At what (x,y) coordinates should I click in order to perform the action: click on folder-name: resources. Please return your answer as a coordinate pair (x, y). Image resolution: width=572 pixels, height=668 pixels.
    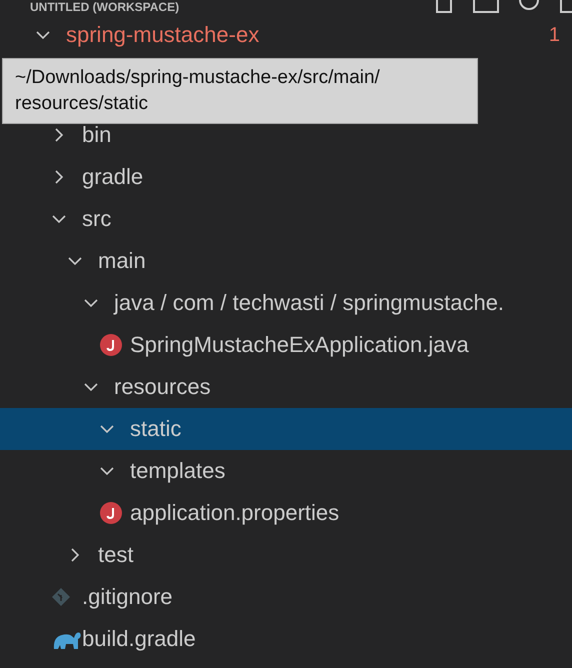
    Looking at the image, I should click on (162, 387).